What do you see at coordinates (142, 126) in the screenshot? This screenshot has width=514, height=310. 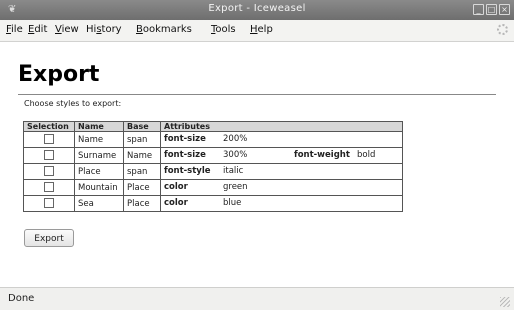 I see `header-base: Base` at bounding box center [142, 126].